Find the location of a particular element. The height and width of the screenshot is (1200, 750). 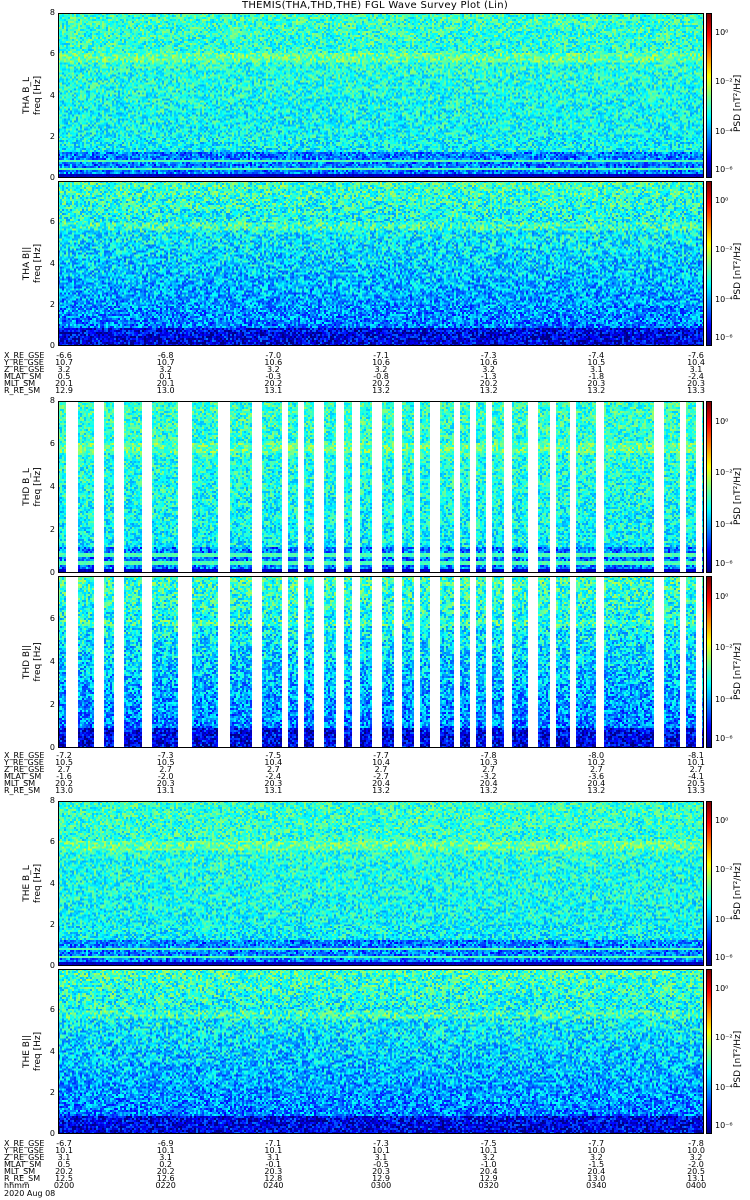

time-tick-label: 0340 is located at coordinates (596, 1185).